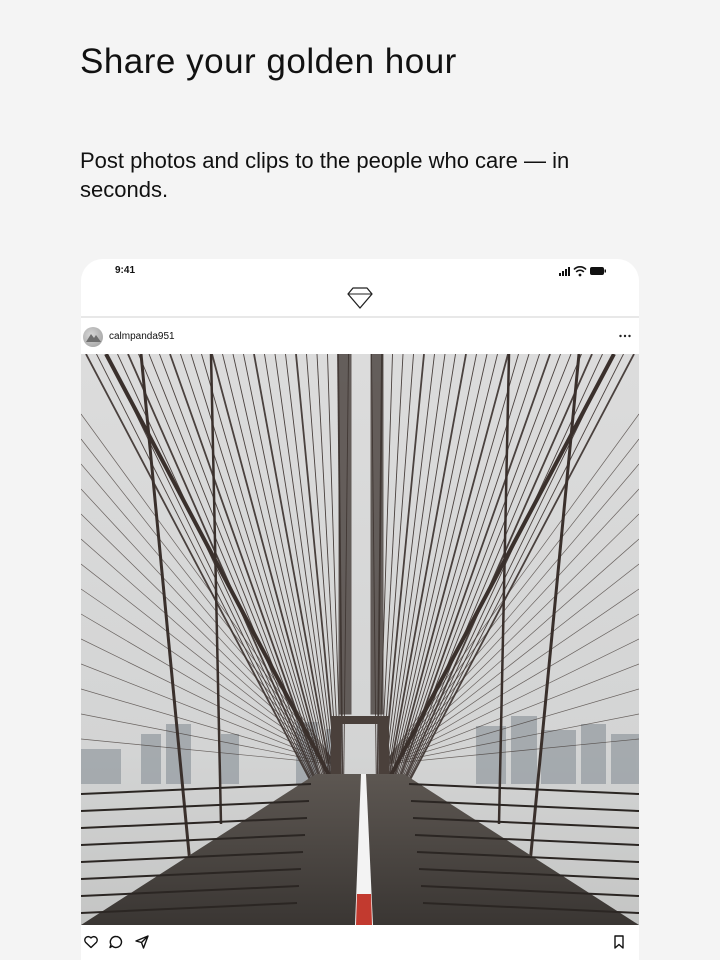 This screenshot has width=720, height=960. I want to click on diamond-logo-icon, so click(360, 298).